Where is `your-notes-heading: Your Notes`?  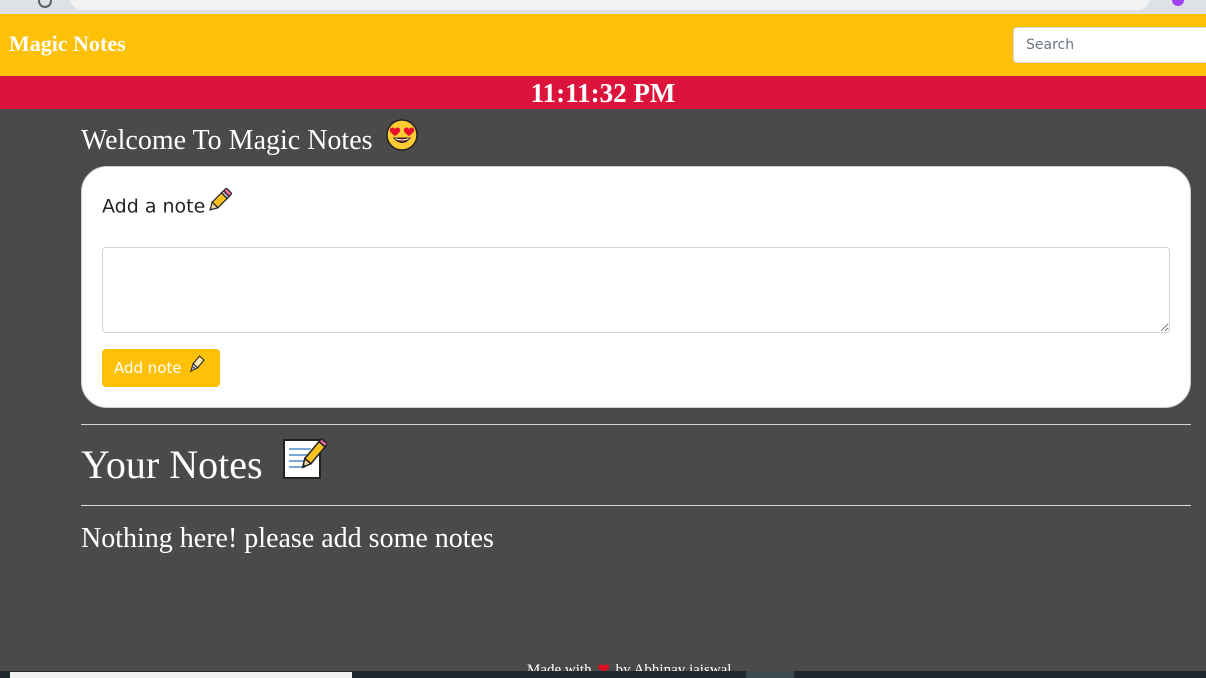
your-notes-heading: Your Notes is located at coordinates (205, 465).